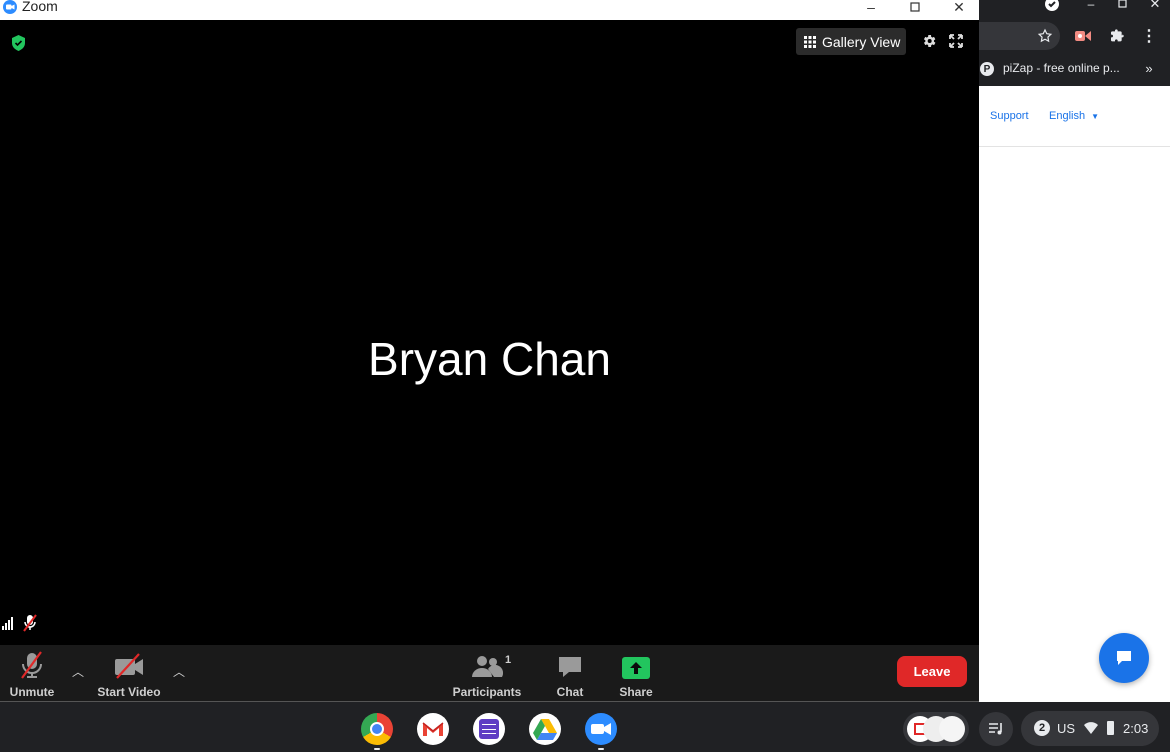 The height and width of the screenshot is (752, 1170). Describe the element at coordinates (129, 666) in the screenshot. I see `video-off-icon` at that location.